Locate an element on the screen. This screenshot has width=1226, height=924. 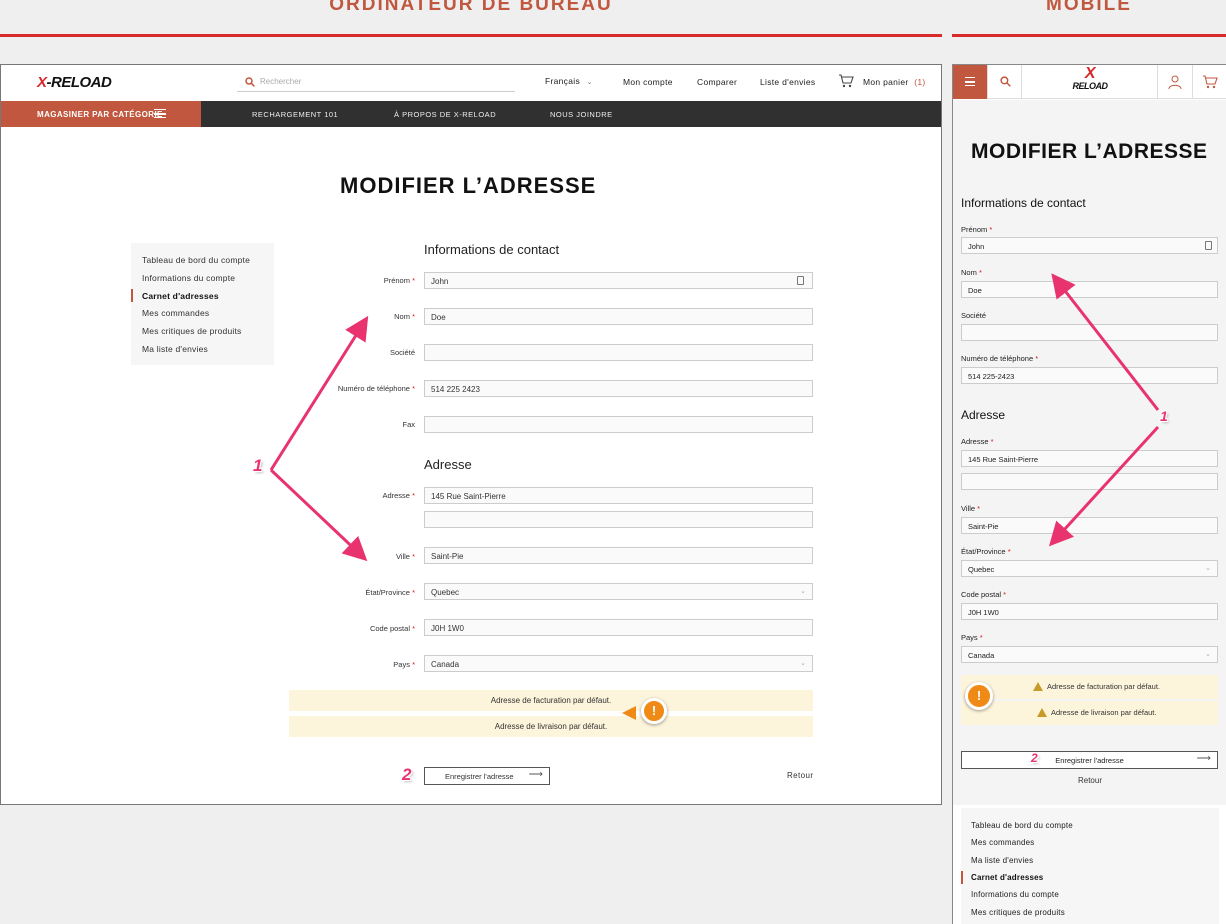
desktop-section-title: ORDINATEUR DE BUREAU is located at coordinates (471, 7).